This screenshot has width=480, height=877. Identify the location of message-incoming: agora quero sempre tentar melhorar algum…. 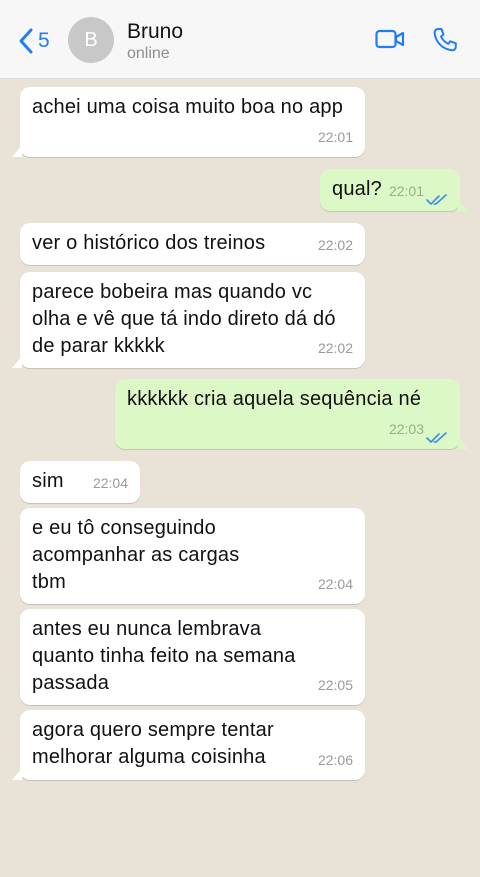
(188, 745).